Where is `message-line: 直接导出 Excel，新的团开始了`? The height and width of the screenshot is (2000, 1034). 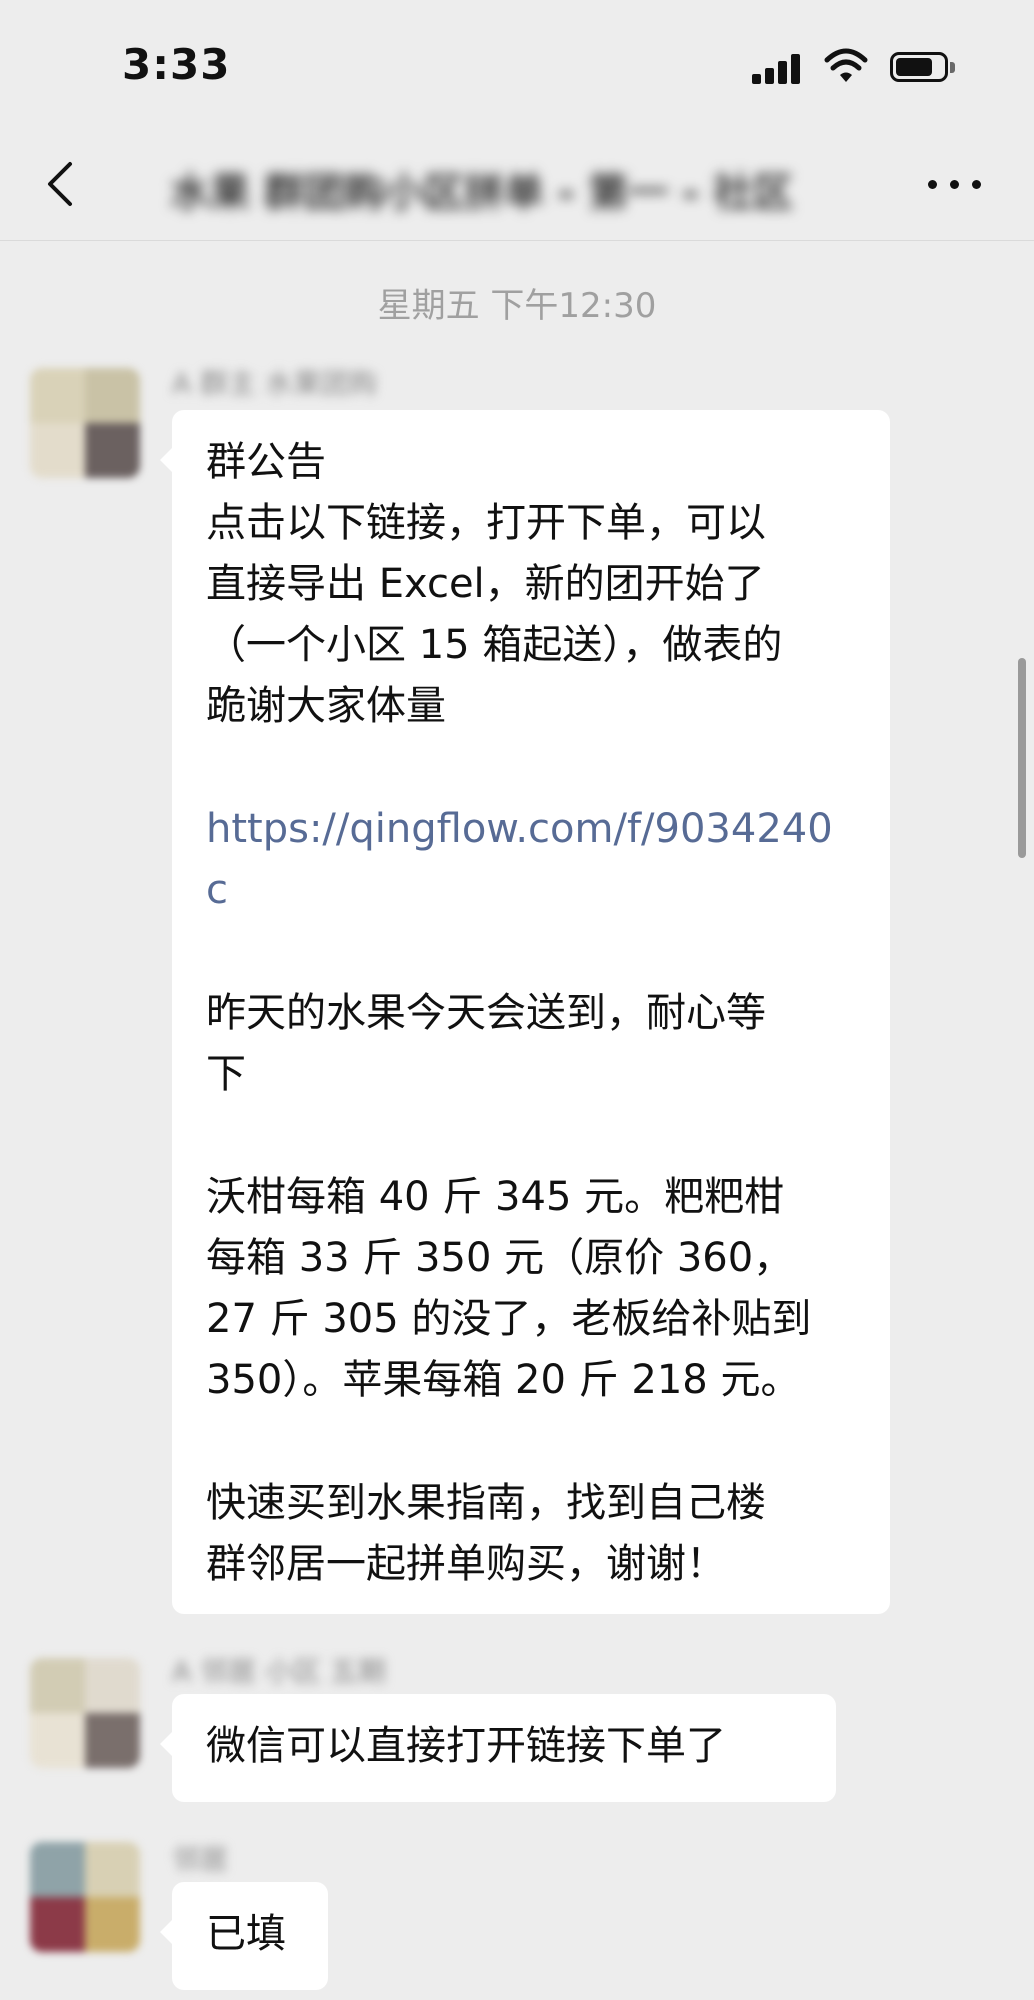
message-line: 直接导出 Excel，新的团开始了 is located at coordinates (485, 584).